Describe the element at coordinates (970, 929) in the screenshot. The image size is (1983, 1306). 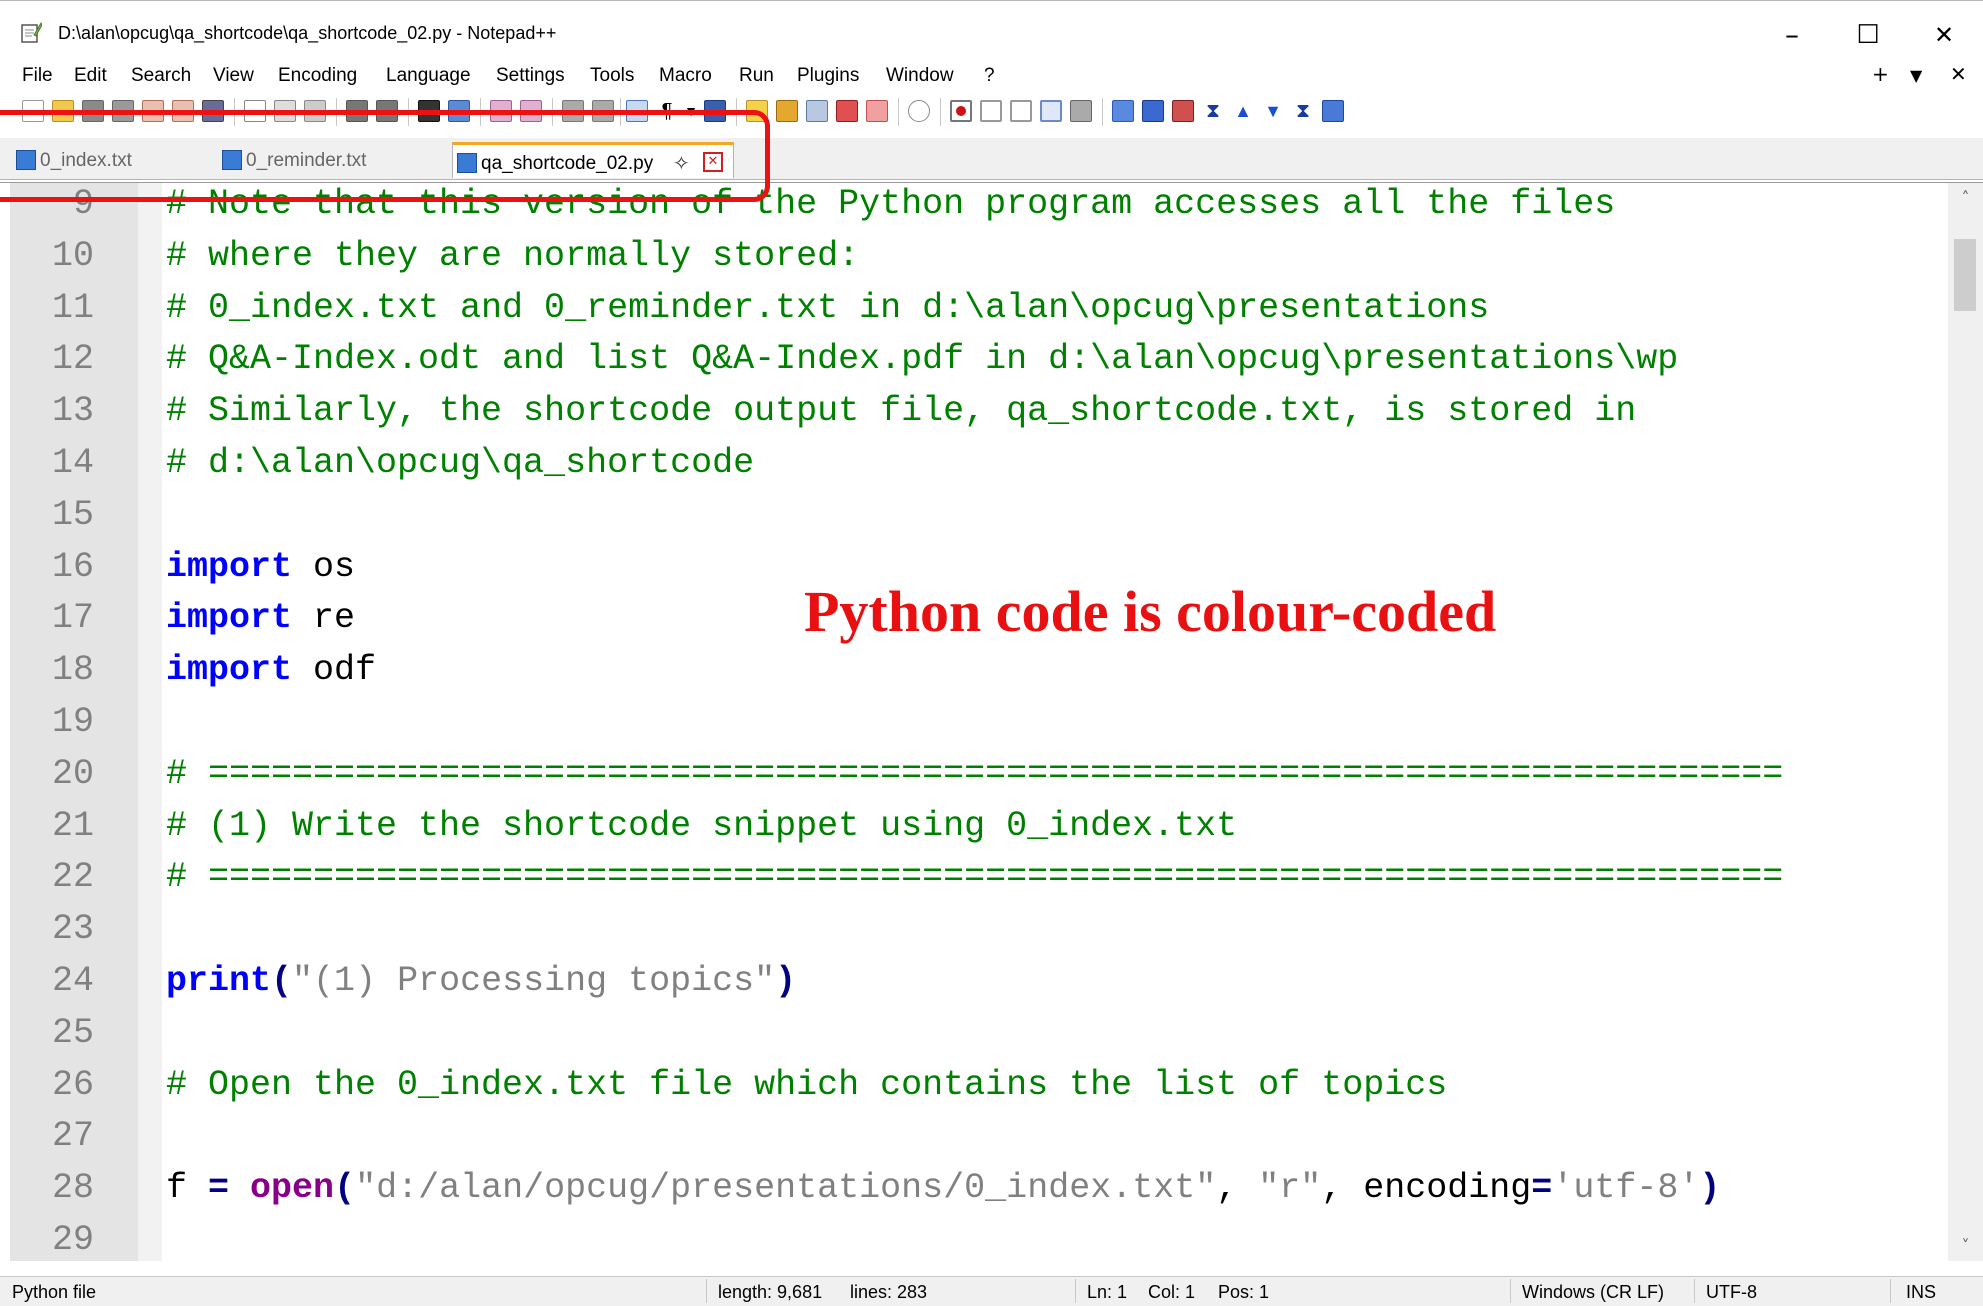
I see `code-line: 23` at that location.